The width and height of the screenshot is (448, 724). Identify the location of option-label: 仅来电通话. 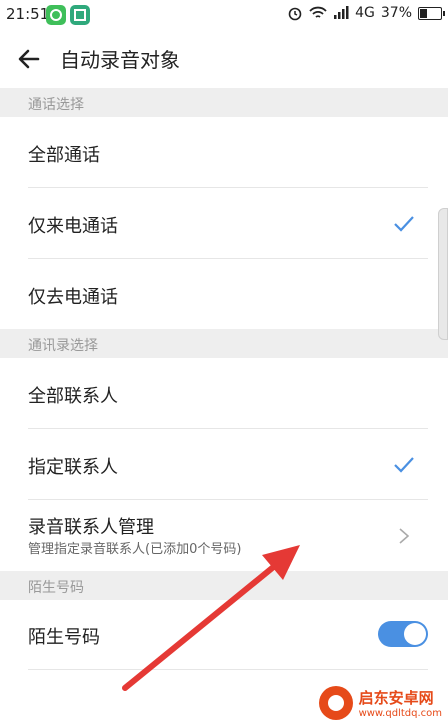
(73, 226).